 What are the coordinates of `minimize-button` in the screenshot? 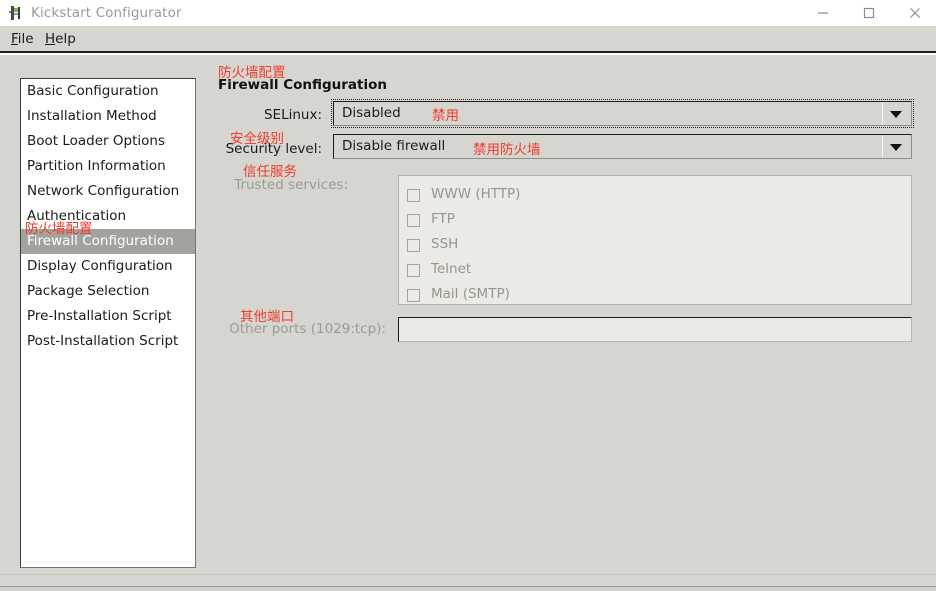 It's located at (823, 13).